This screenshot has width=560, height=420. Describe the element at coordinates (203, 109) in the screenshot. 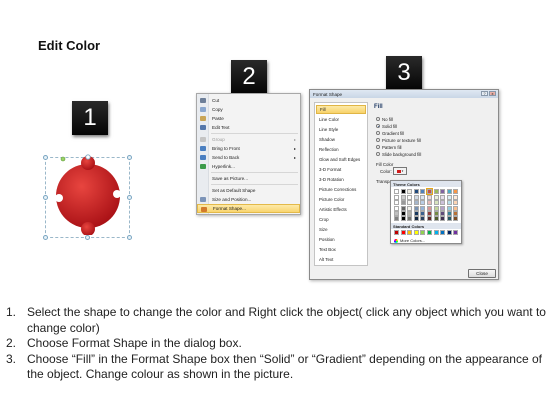

I see `copy-icon` at that location.